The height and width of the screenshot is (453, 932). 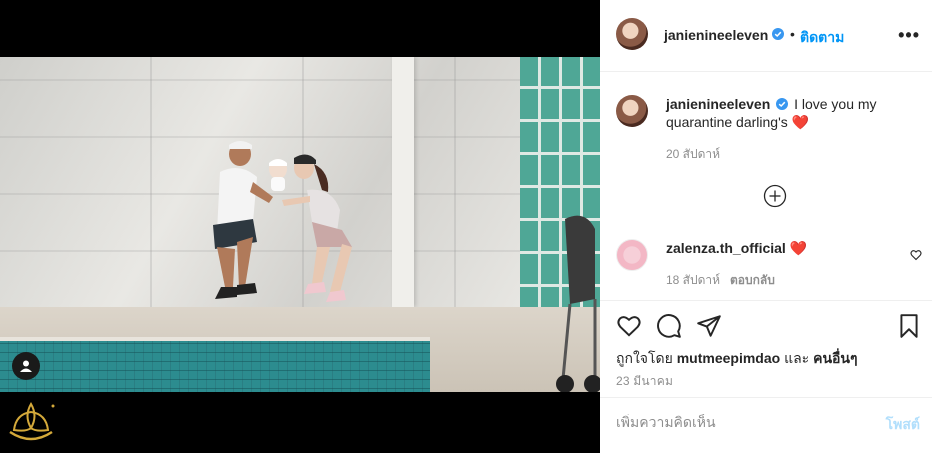 What do you see at coordinates (916, 255) in the screenshot?
I see `comment-like-heart-icon` at bounding box center [916, 255].